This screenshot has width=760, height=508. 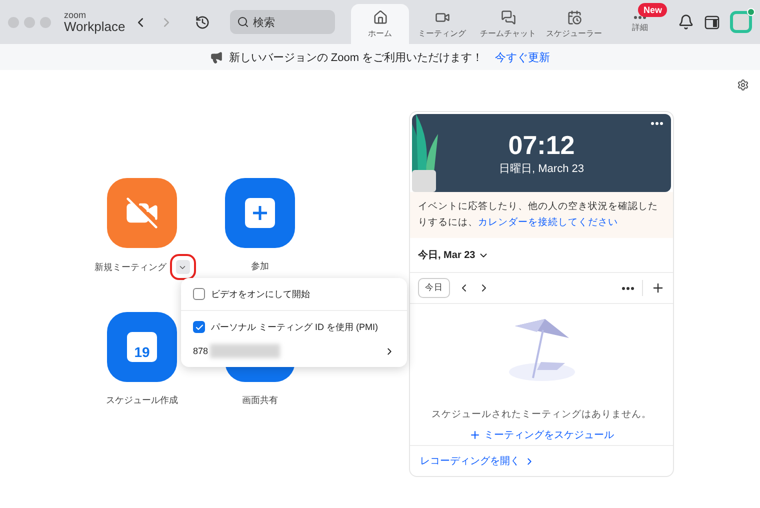 I want to click on clock-time: 07:12, so click(x=541, y=145).